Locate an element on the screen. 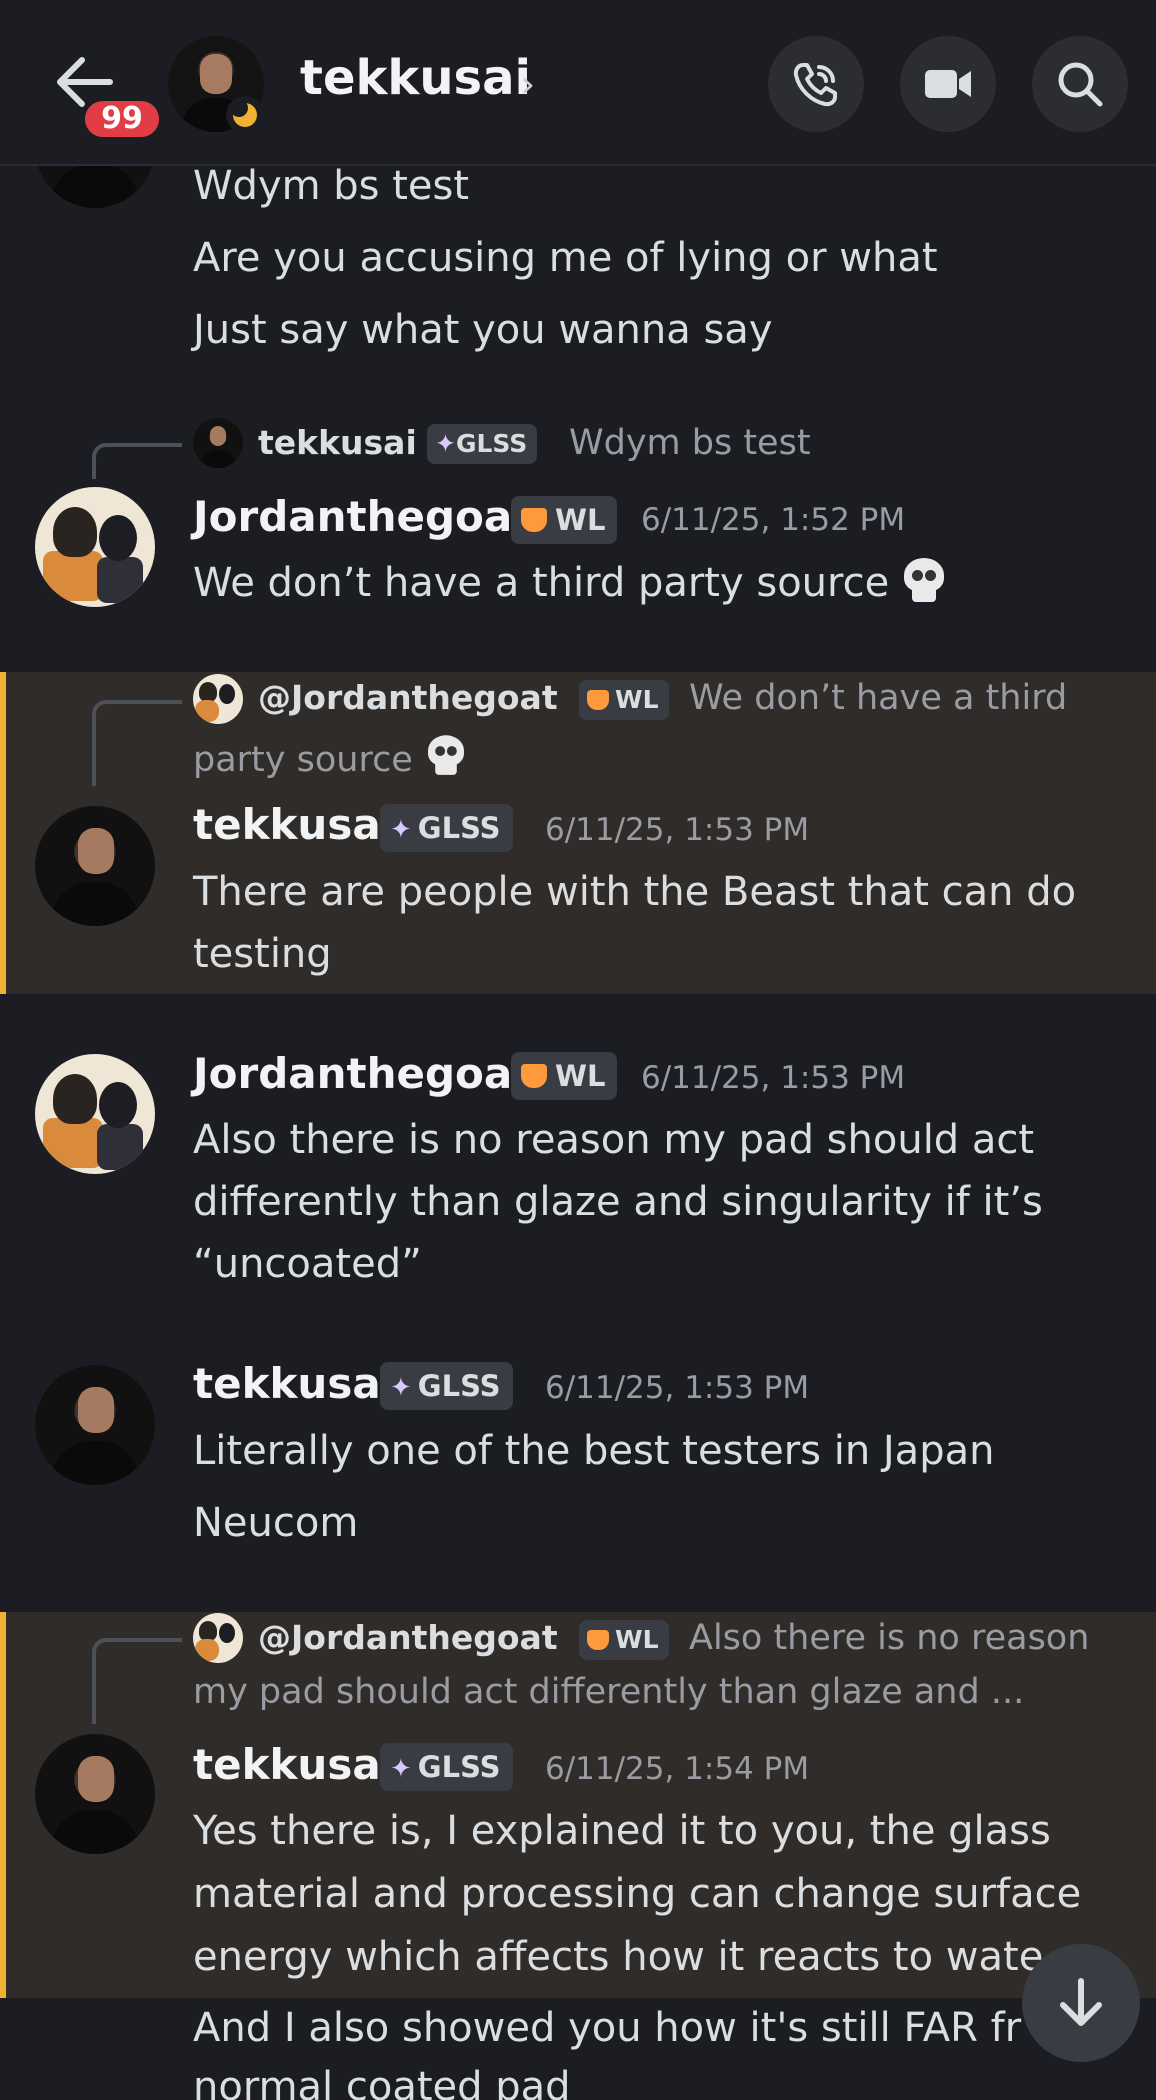  search-button is located at coordinates (1080, 84).